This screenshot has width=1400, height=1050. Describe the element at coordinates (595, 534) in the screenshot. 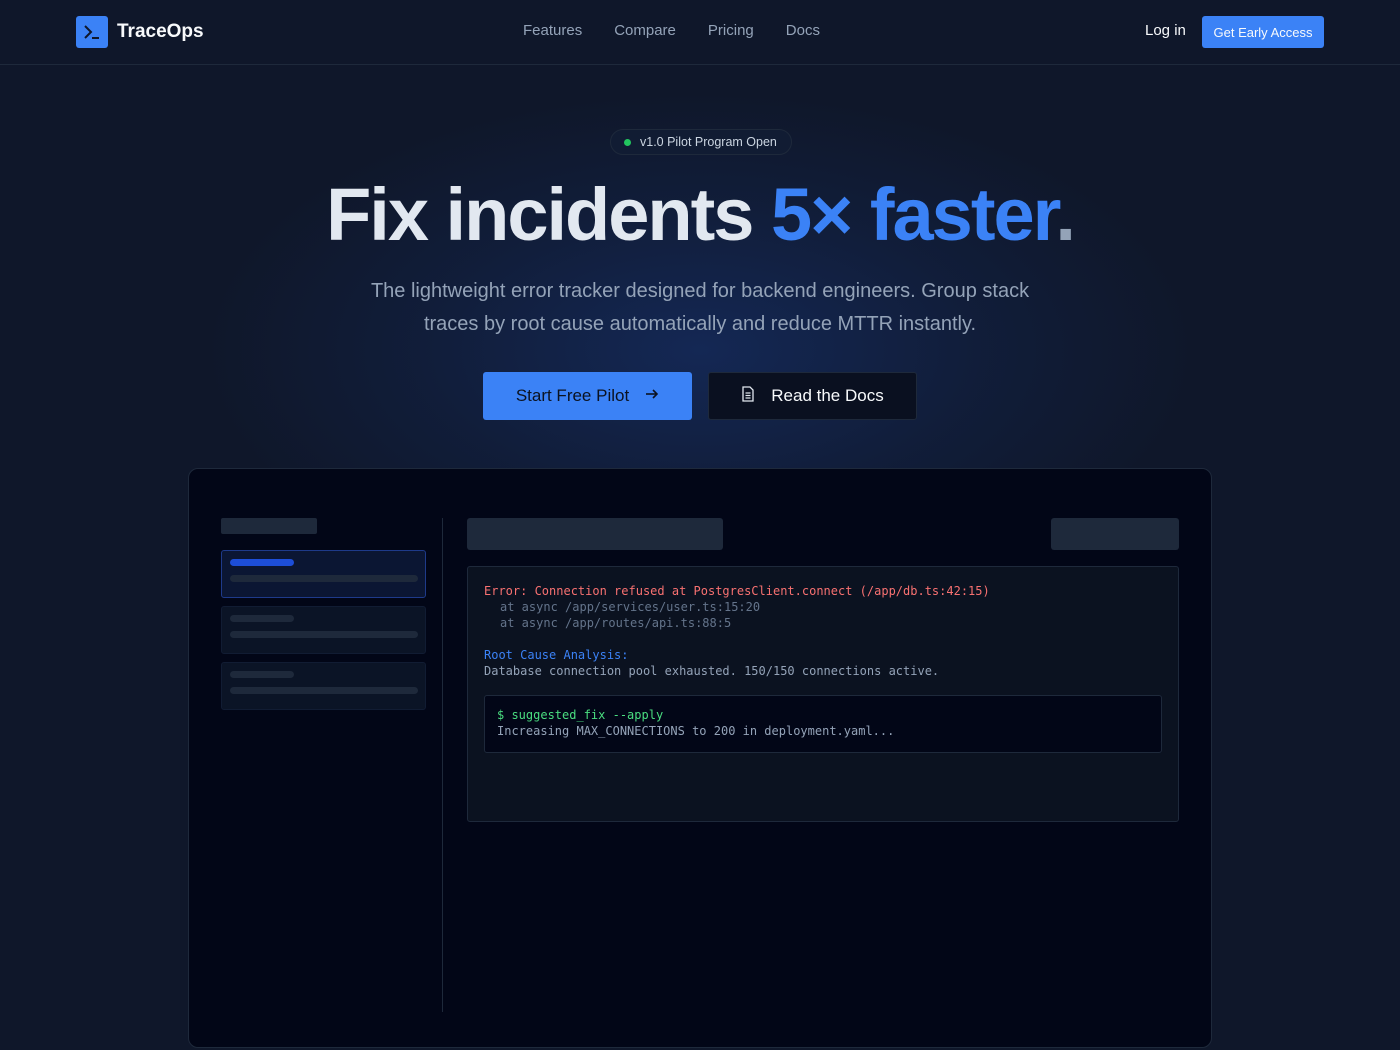

I see `header-placeholder` at that location.